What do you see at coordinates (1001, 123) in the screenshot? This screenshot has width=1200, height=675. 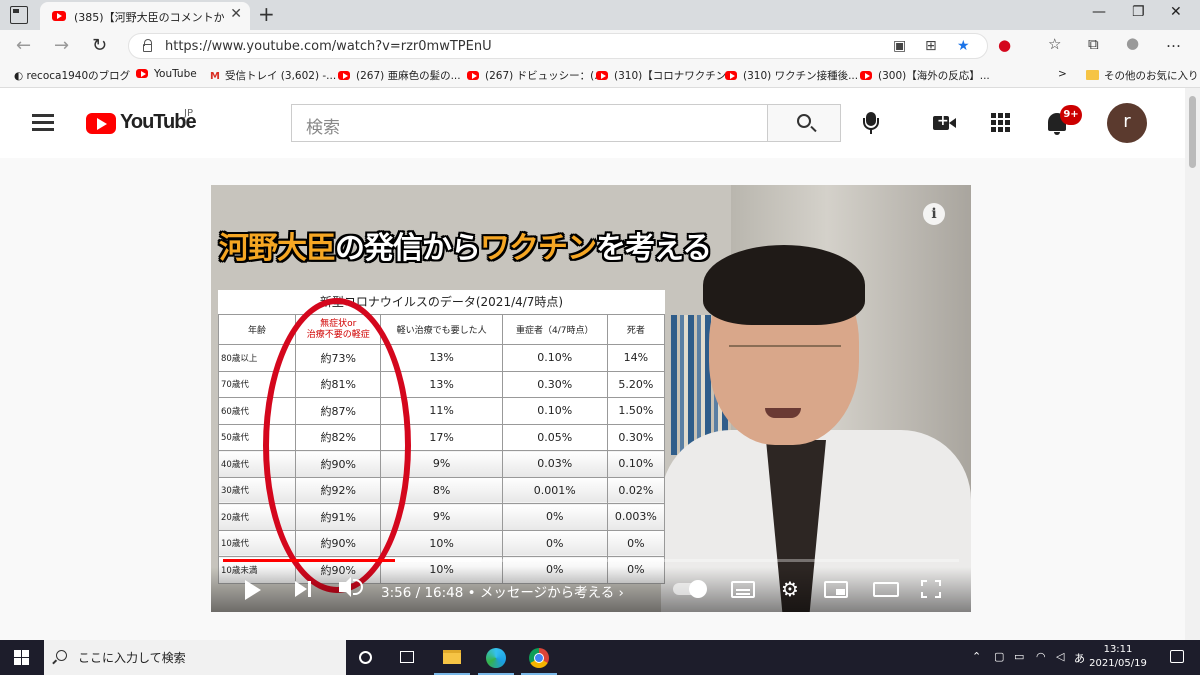 I see `apps-grid-icon` at bounding box center [1001, 123].